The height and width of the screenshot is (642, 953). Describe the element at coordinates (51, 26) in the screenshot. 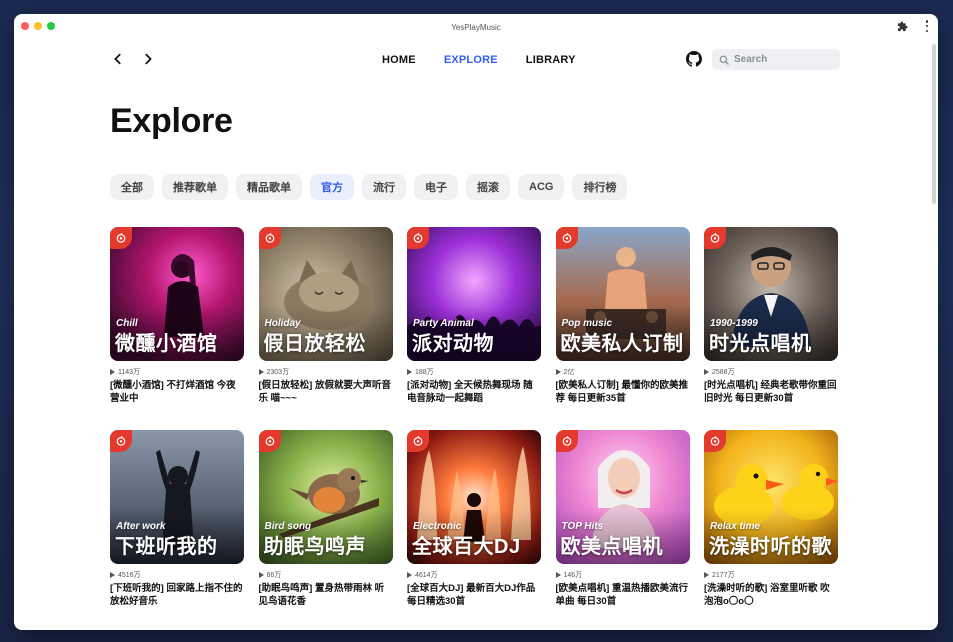

I see `maximize-window-button` at that location.